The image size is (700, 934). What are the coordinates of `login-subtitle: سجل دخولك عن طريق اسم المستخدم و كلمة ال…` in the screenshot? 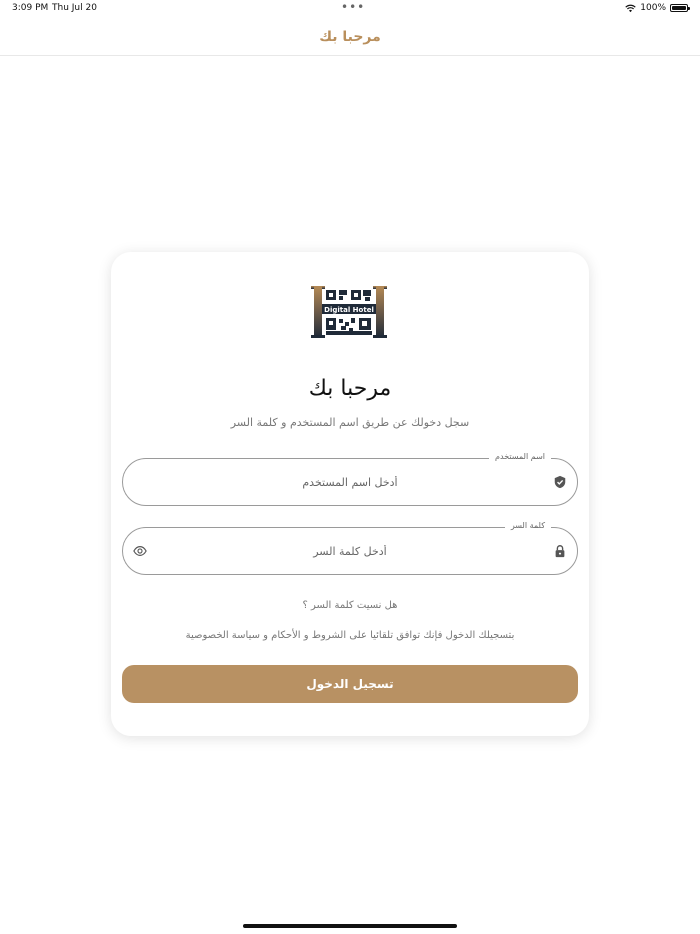 It's located at (350, 422).